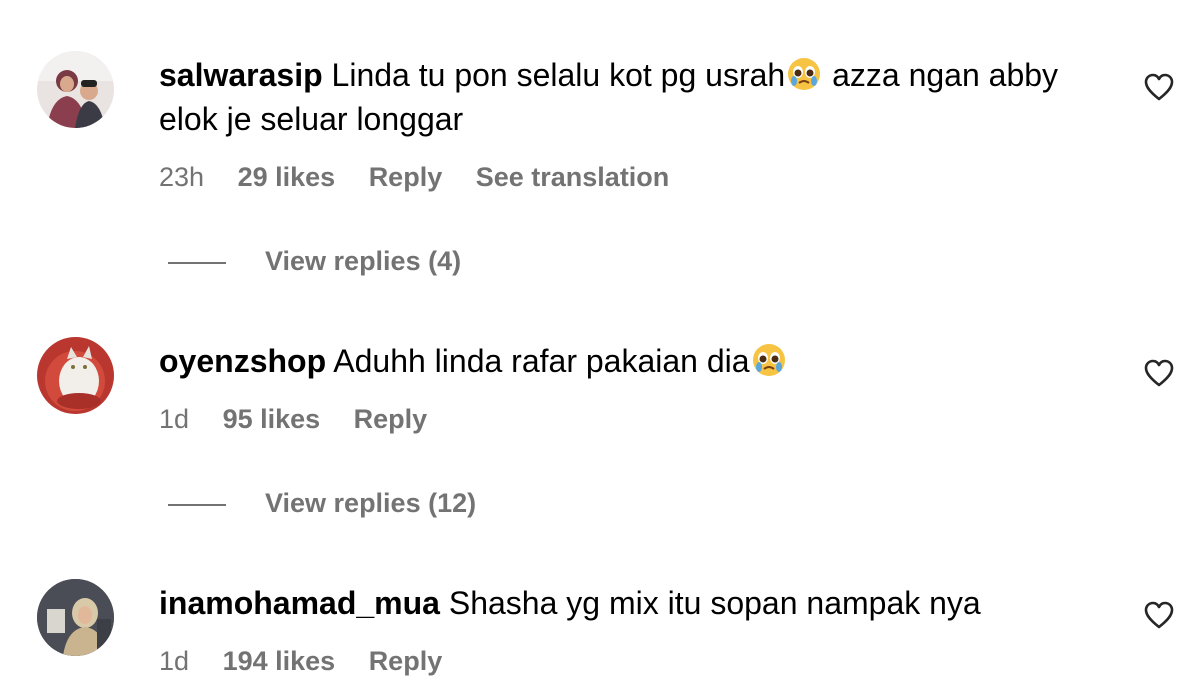 Image resolution: width=1200 pixels, height=698 pixels. What do you see at coordinates (299, 603) in the screenshot?
I see `comment-username: inamohamad_mua` at bounding box center [299, 603].